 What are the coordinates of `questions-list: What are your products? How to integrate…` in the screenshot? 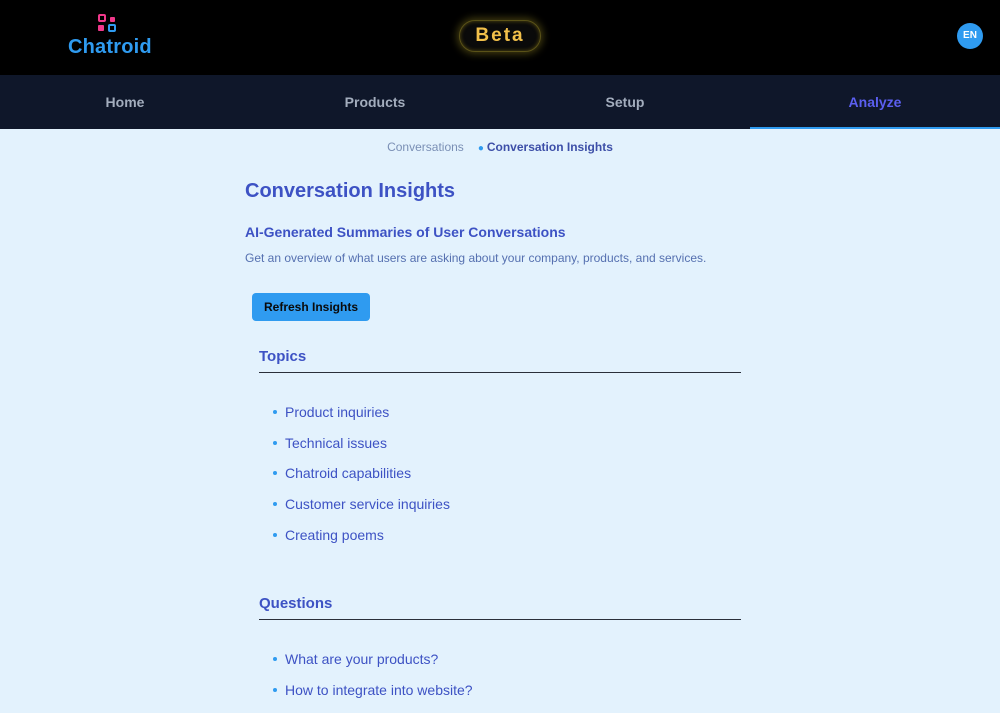 It's located at (373, 681).